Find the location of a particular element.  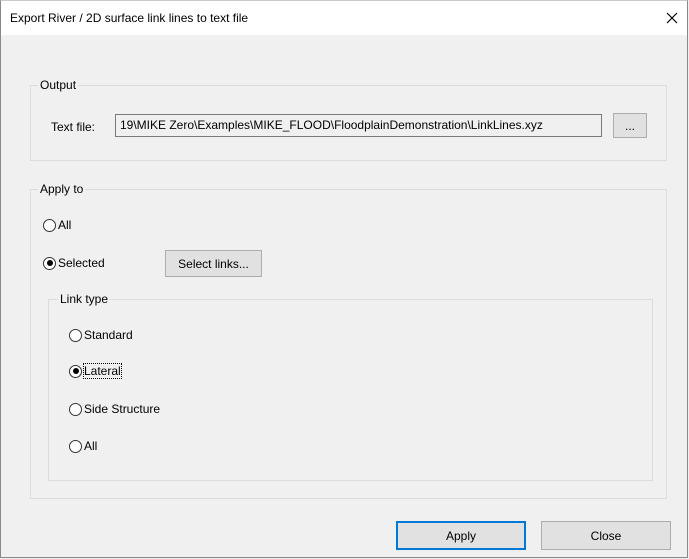

link-side-structure-radio: Side Structure is located at coordinates (114, 409).